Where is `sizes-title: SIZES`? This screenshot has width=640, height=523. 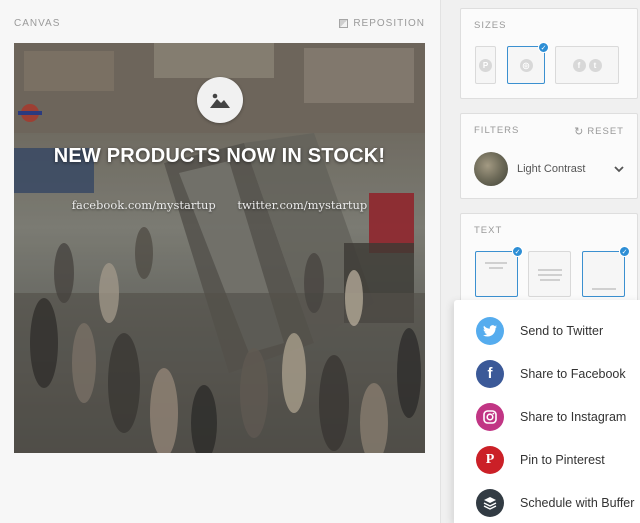
sizes-title: SIZES is located at coordinates (490, 25).